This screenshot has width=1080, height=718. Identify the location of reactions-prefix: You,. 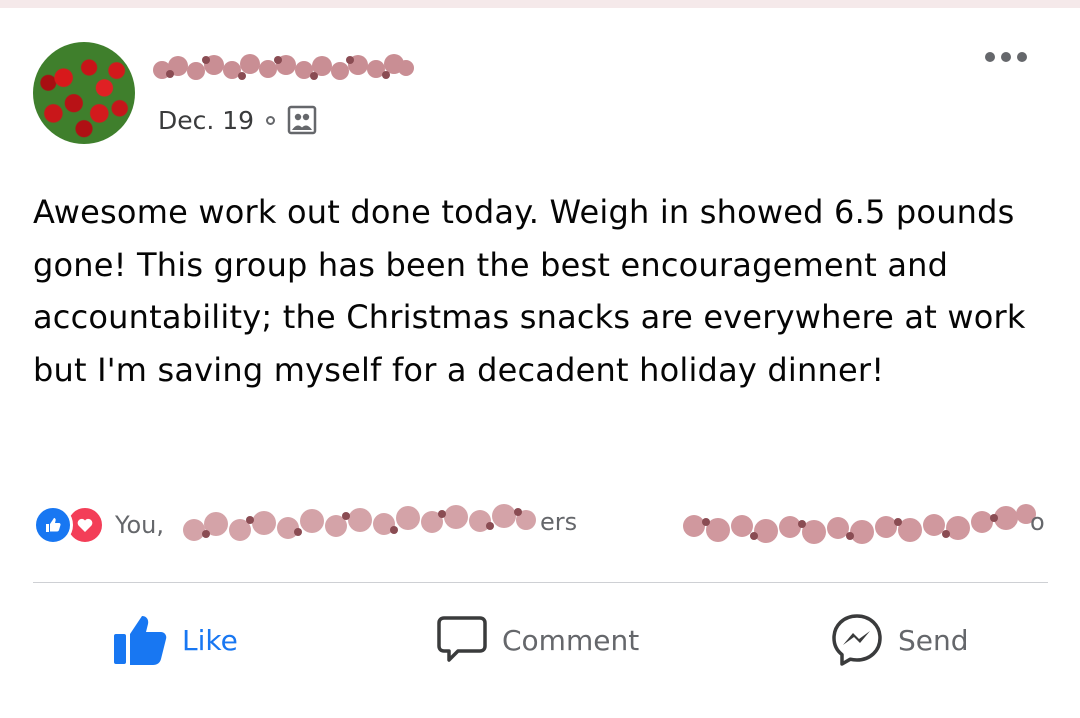
(139, 525).